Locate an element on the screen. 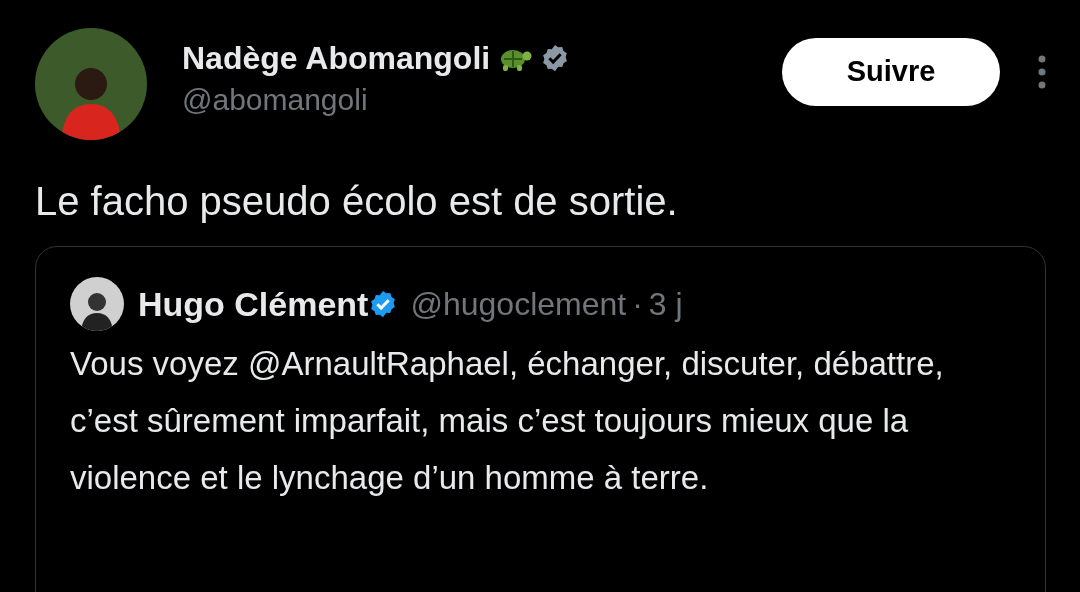  timestamp: 3 j is located at coordinates (665, 304).